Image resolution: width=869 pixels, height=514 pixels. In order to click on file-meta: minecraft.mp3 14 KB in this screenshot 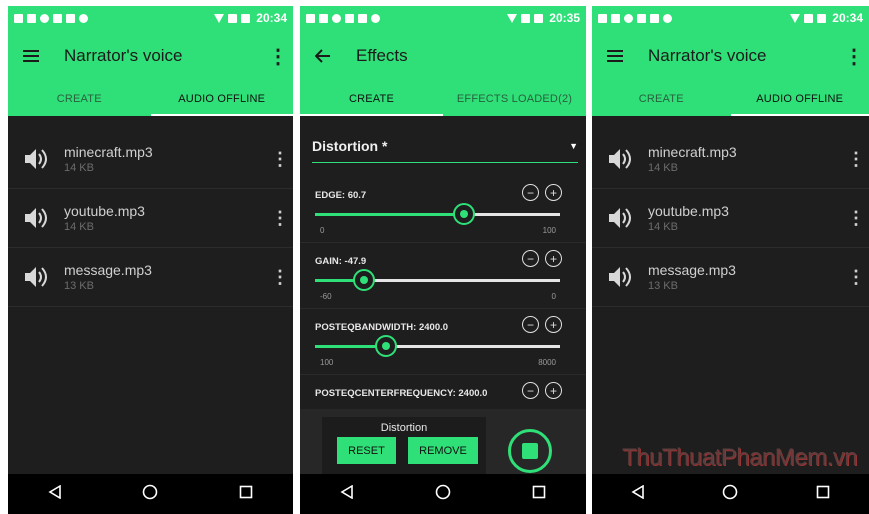, I will do `click(745, 159)`.